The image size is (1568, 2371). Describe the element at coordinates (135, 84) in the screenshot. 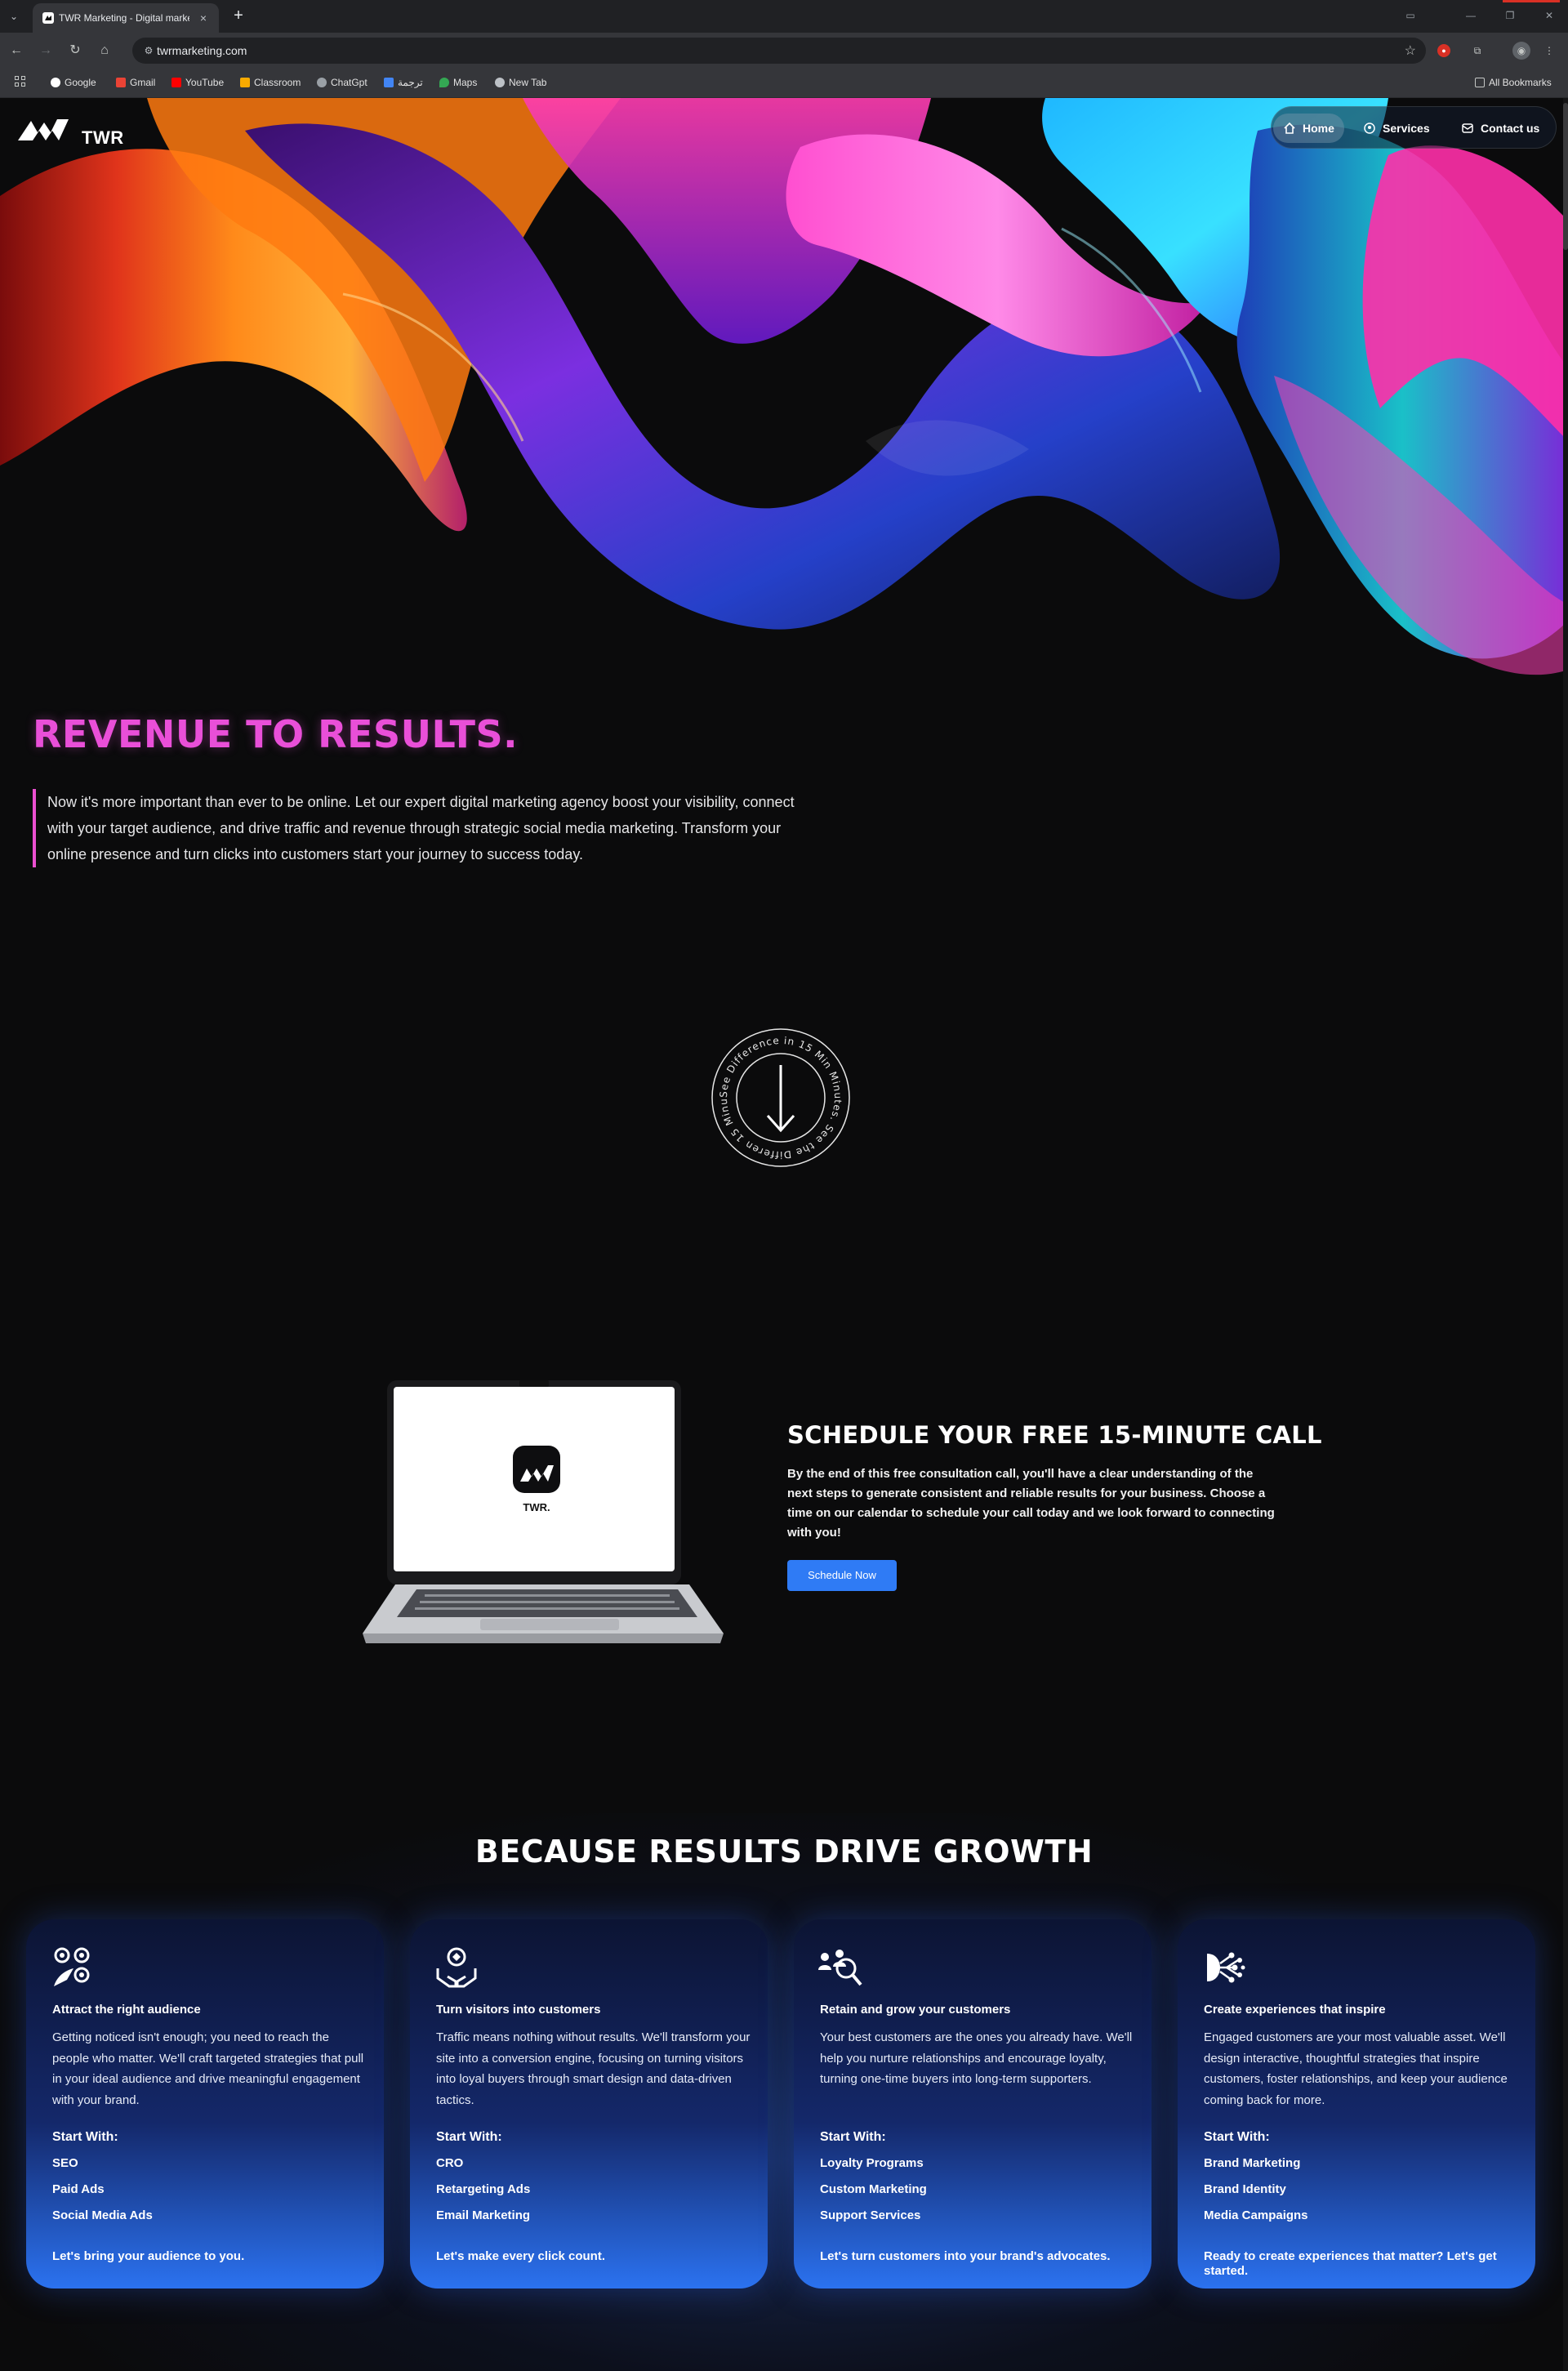

I see `bookmark-gmail: Gmail` at that location.